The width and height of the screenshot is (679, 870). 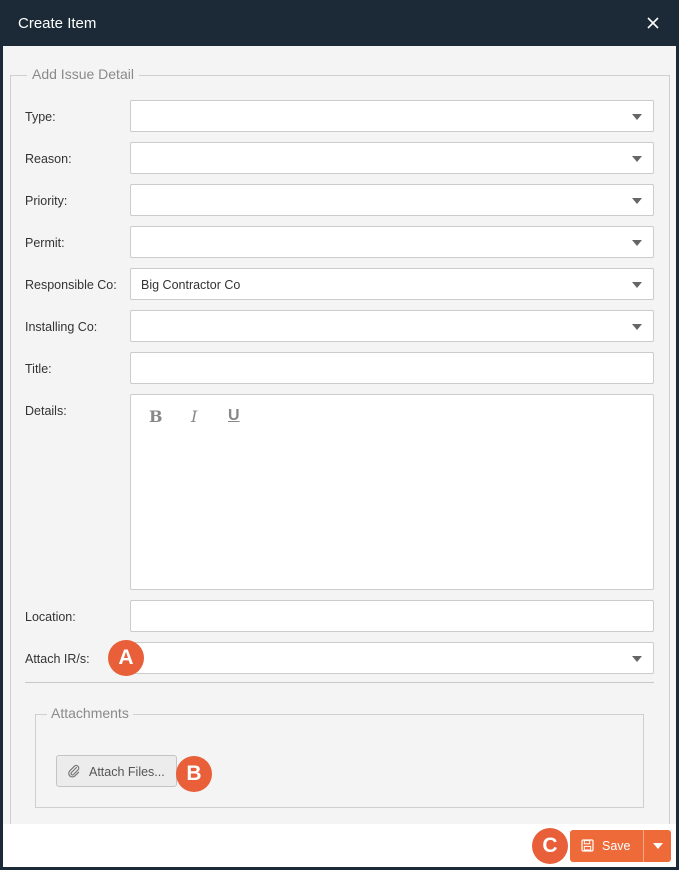 What do you see at coordinates (653, 23) in the screenshot?
I see `close-icon` at bounding box center [653, 23].